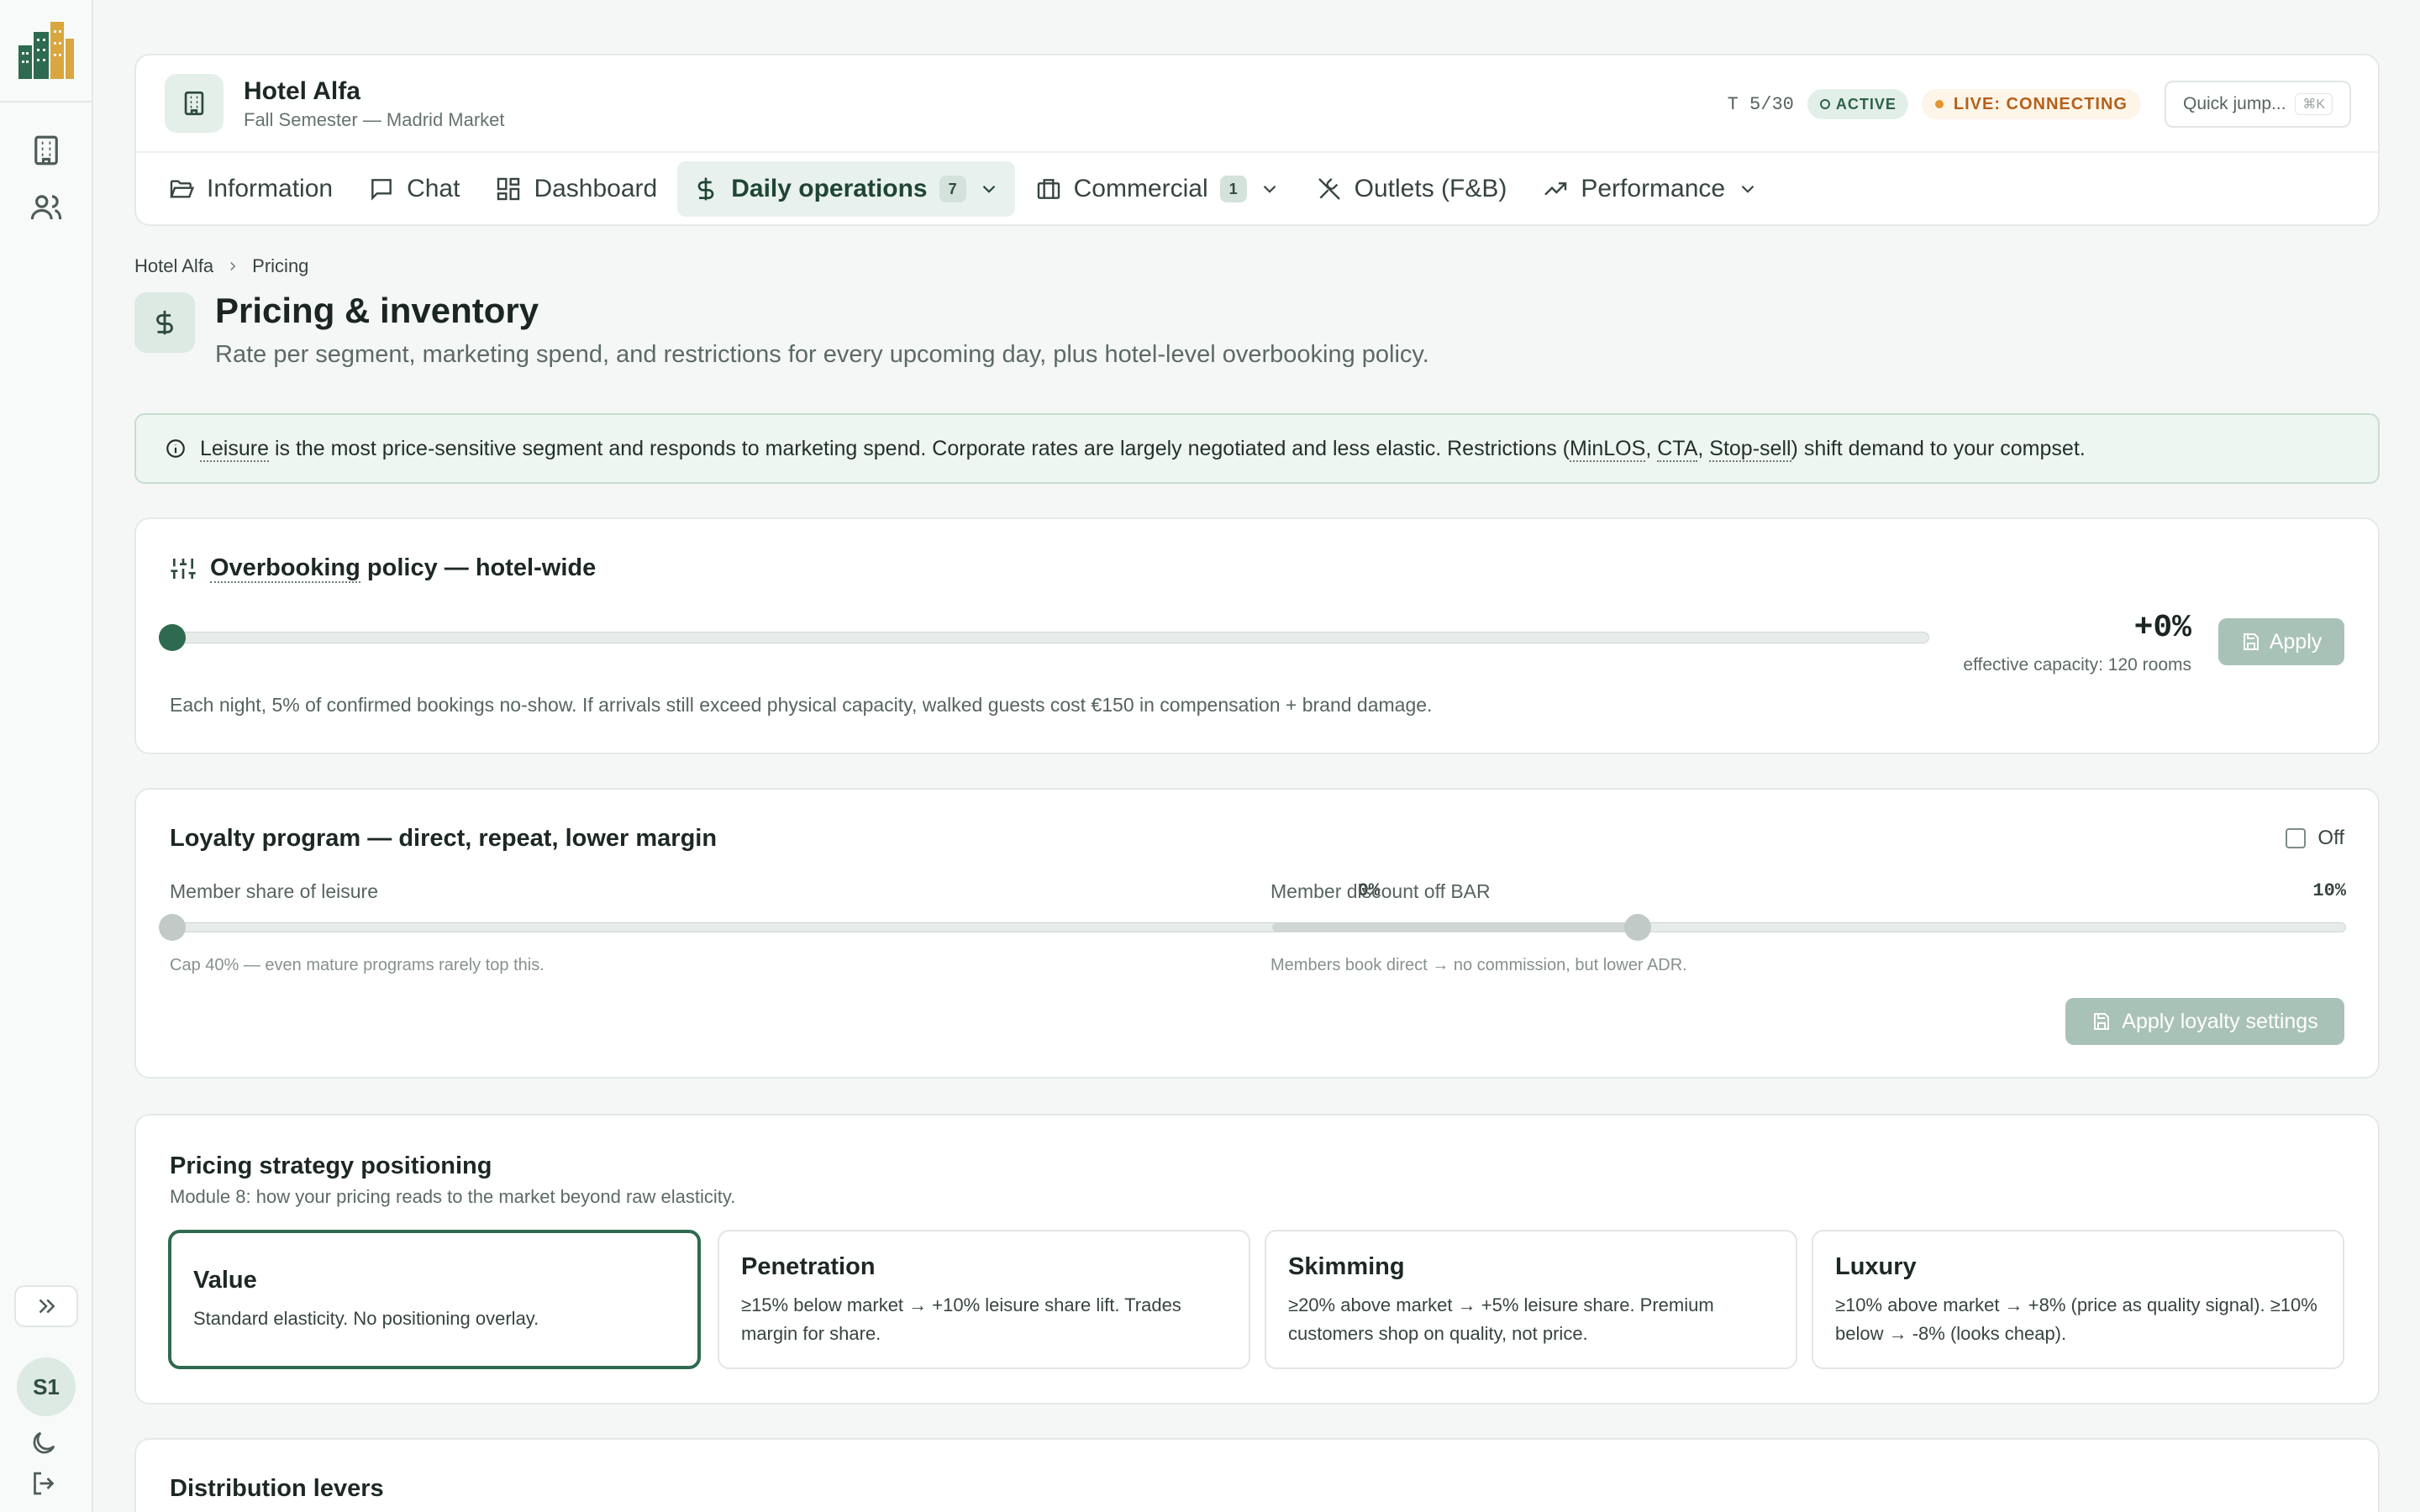 Image resolution: width=2420 pixels, height=1512 pixels. I want to click on tab-commercial-label: Commercial, so click(1140, 188).